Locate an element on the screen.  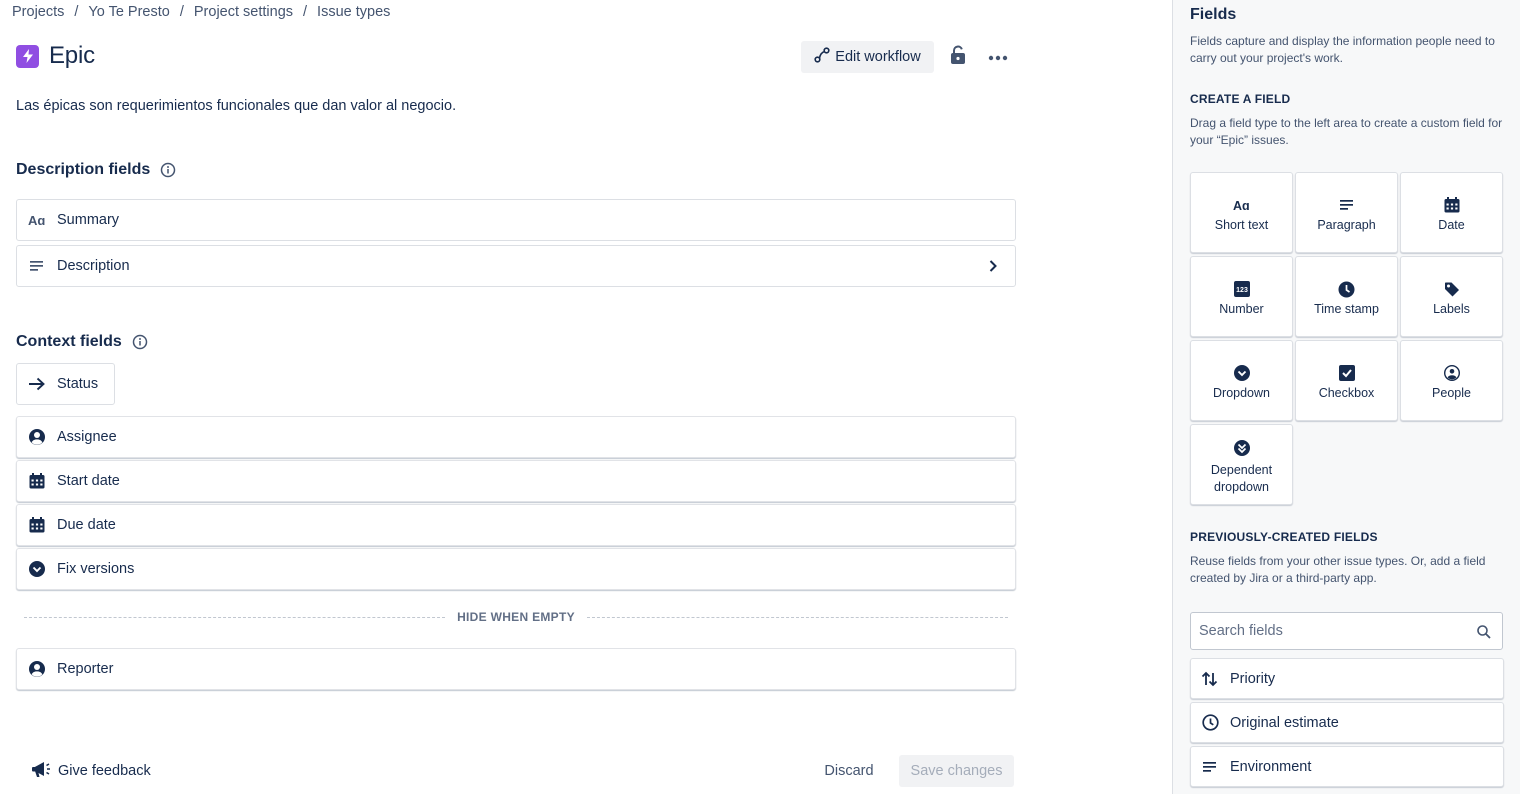
breadcrumb-project-settings: Project settings is located at coordinates (243, 12).